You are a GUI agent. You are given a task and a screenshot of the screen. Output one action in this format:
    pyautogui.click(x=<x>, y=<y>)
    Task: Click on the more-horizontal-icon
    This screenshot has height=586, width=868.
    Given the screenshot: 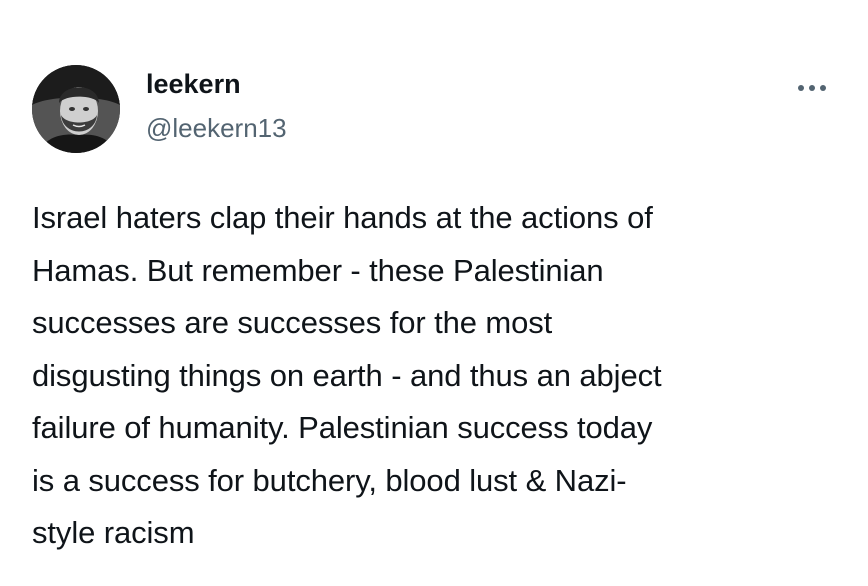 What is the action you would take?
    pyautogui.click(x=812, y=88)
    